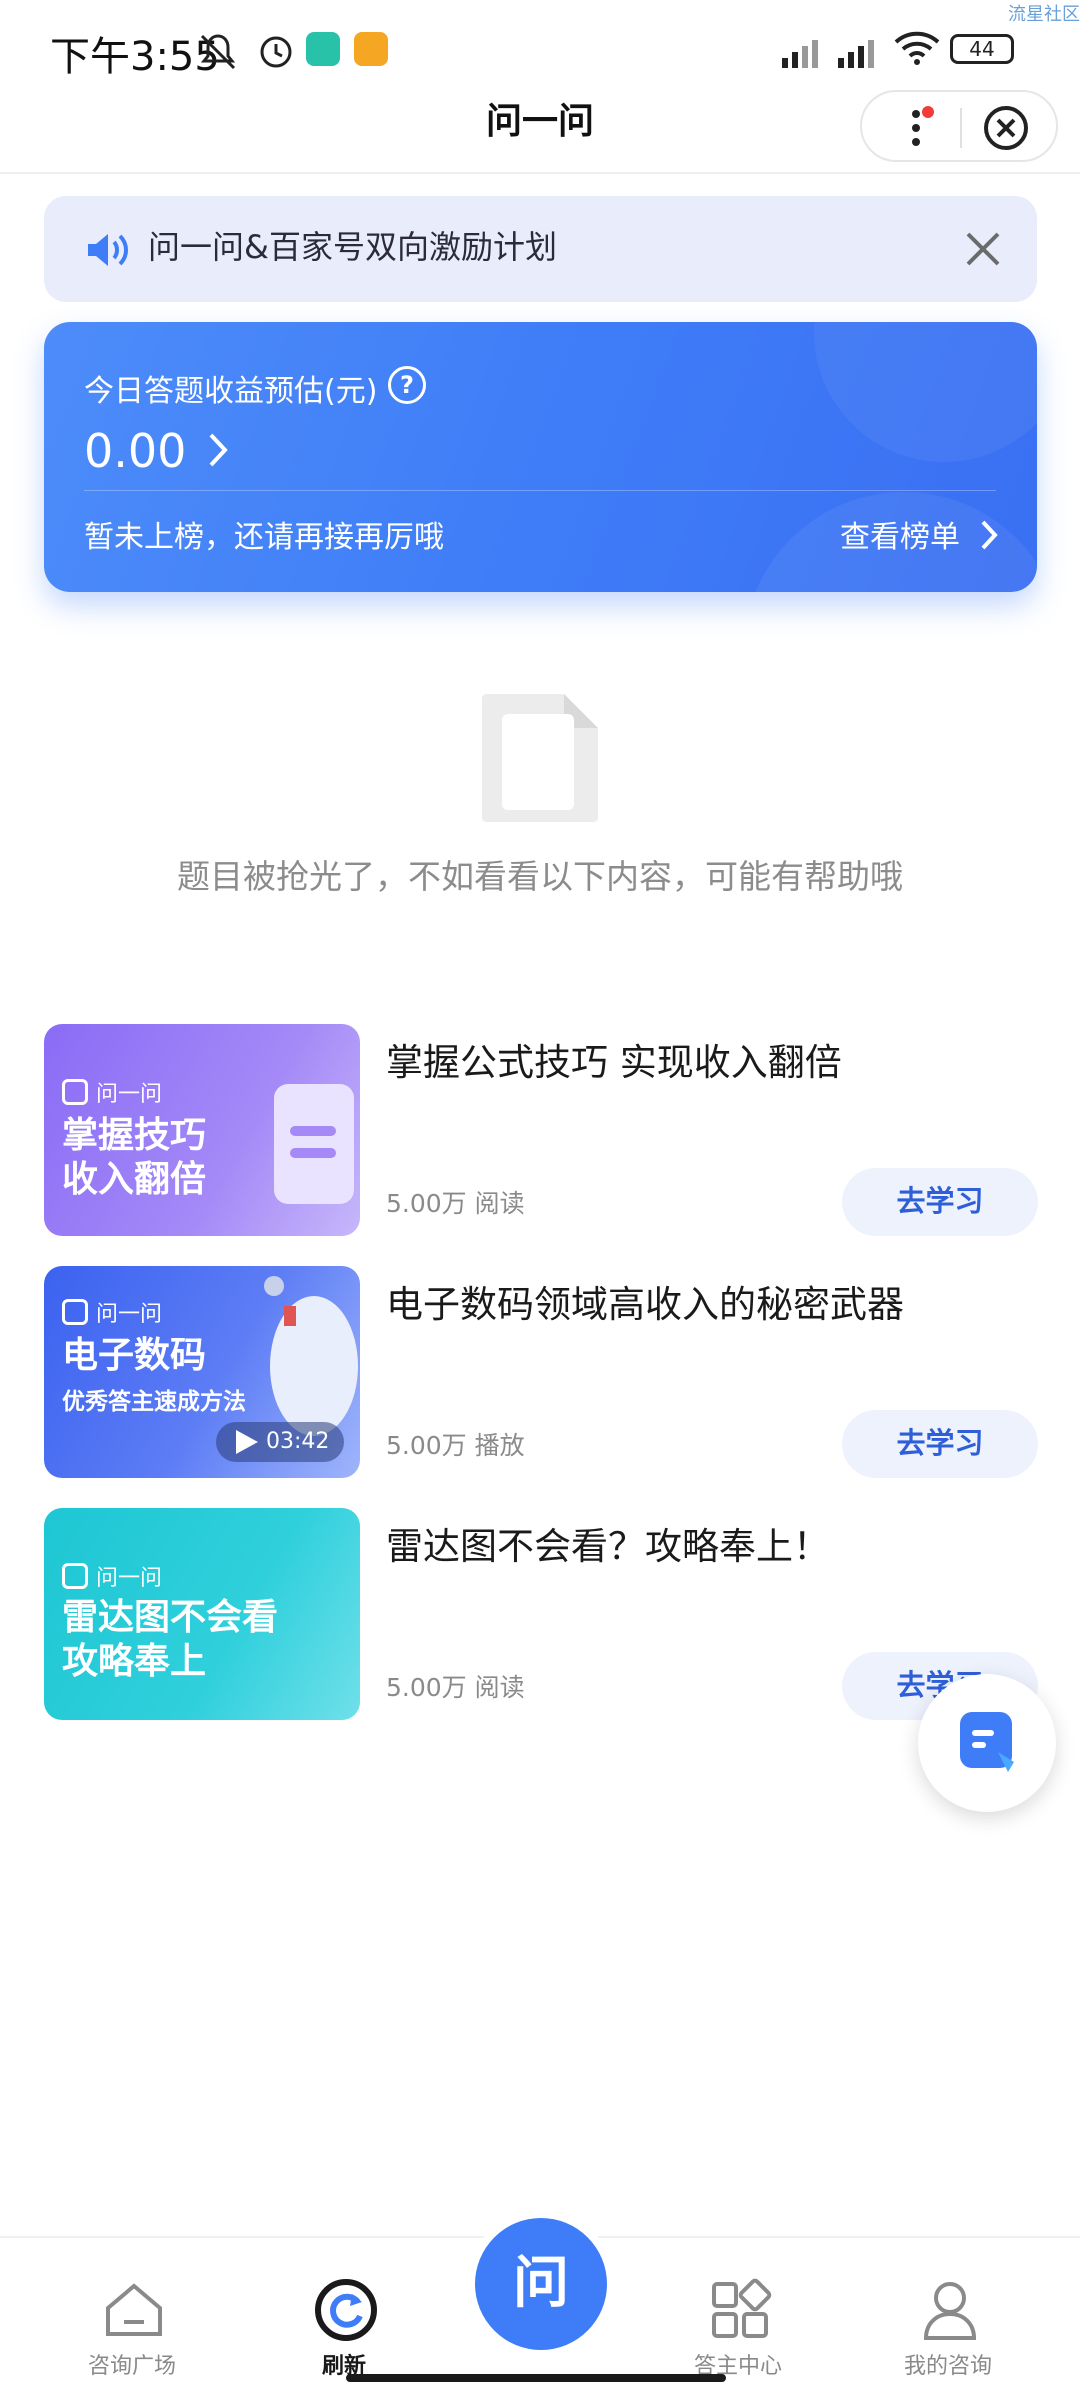 The width and height of the screenshot is (1080, 2400). What do you see at coordinates (314, 1144) in the screenshot?
I see `scroll-illustration` at bounding box center [314, 1144].